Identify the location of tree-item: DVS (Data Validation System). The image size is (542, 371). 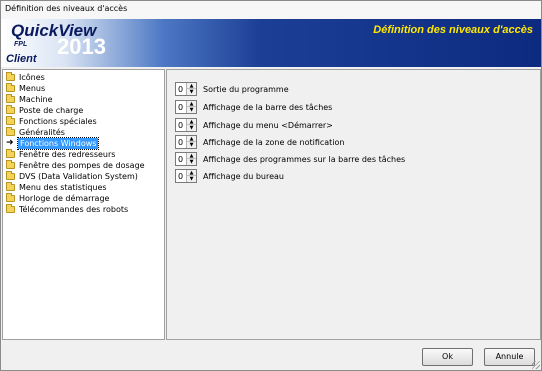
(84, 176).